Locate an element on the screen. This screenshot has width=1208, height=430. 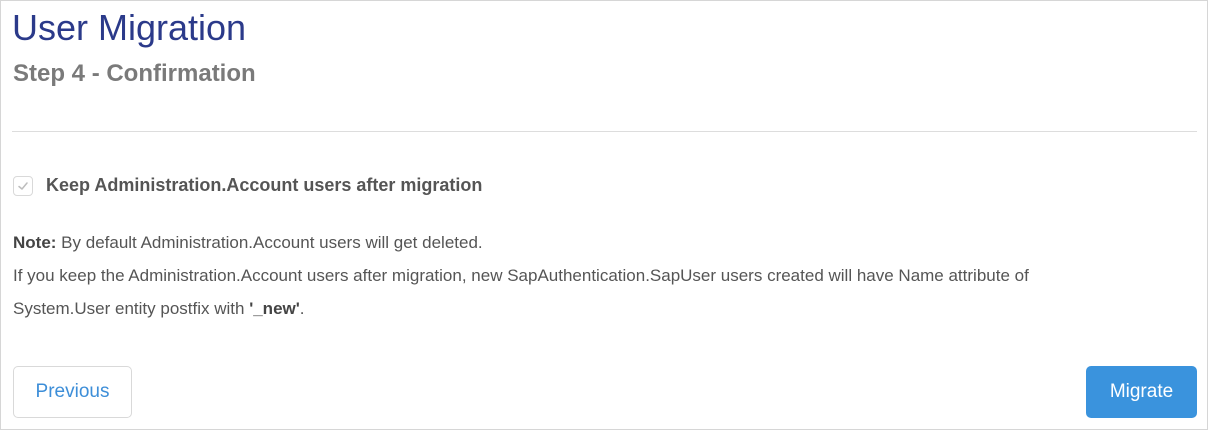
note-line-3-start: System.User entity postfix with is located at coordinates (131, 308).